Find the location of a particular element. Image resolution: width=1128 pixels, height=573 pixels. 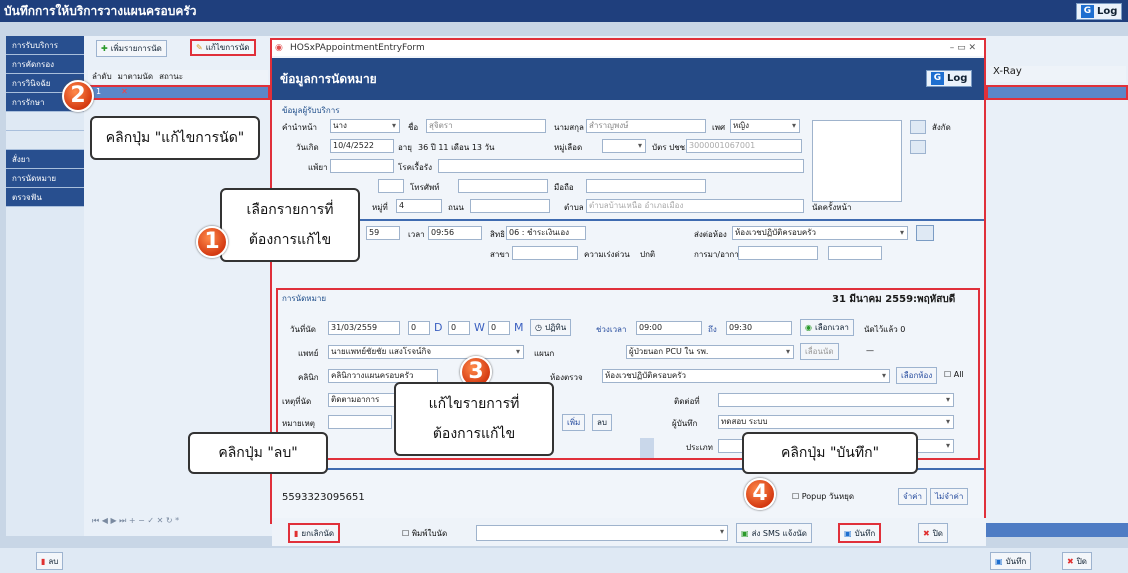

log-button: G Log is located at coordinates (1099, 11).